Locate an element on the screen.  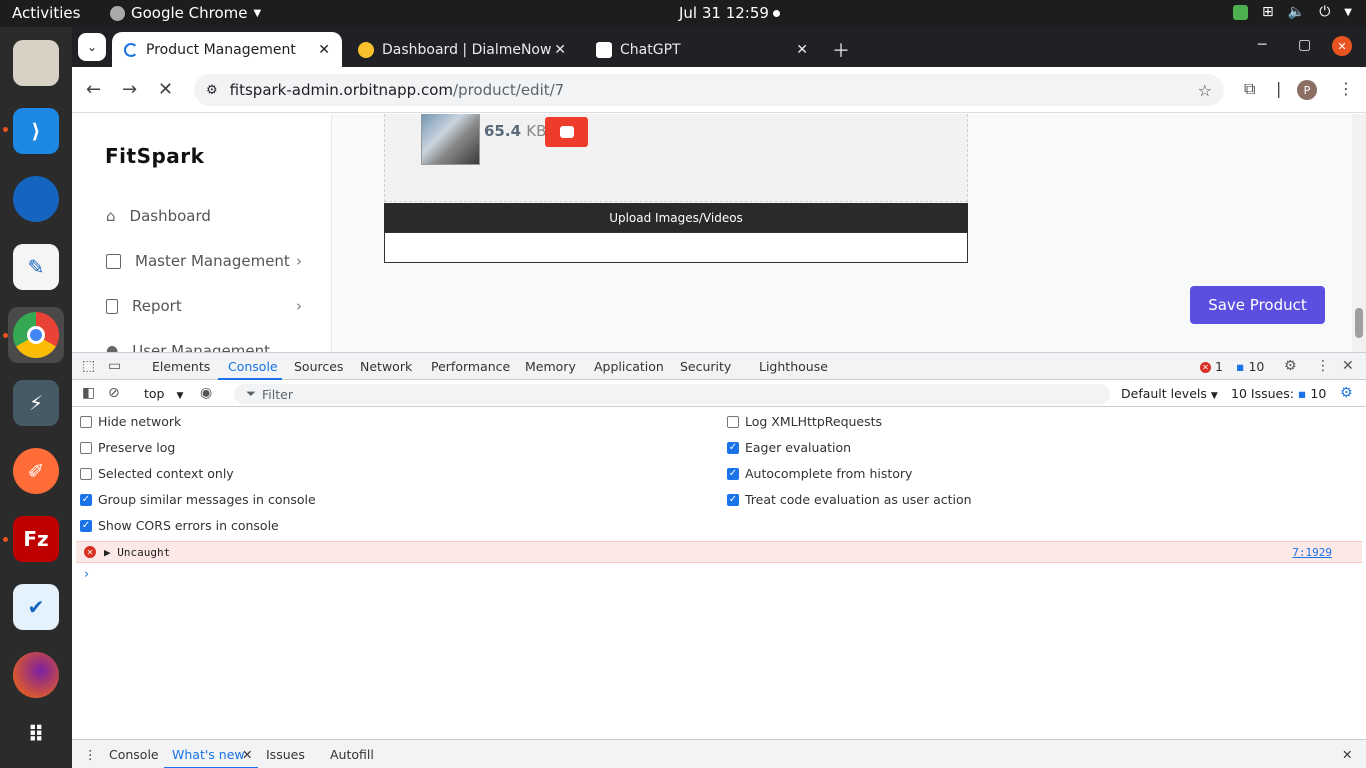
profile-avatar: P is located at coordinates (1307, 90).